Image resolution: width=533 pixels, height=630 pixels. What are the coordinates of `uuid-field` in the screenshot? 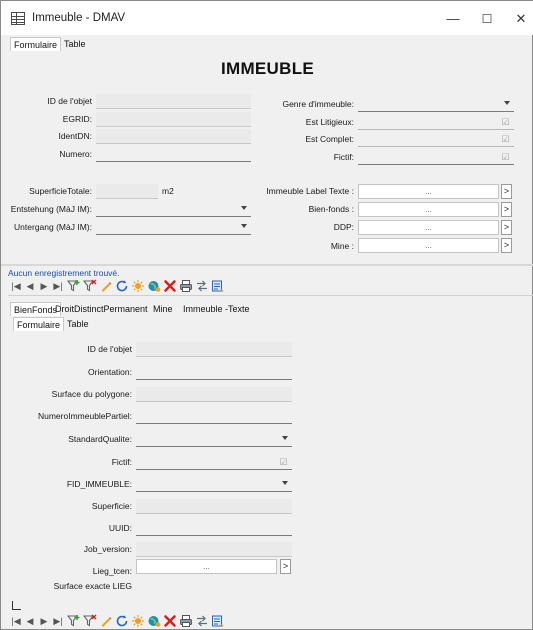 It's located at (214, 528).